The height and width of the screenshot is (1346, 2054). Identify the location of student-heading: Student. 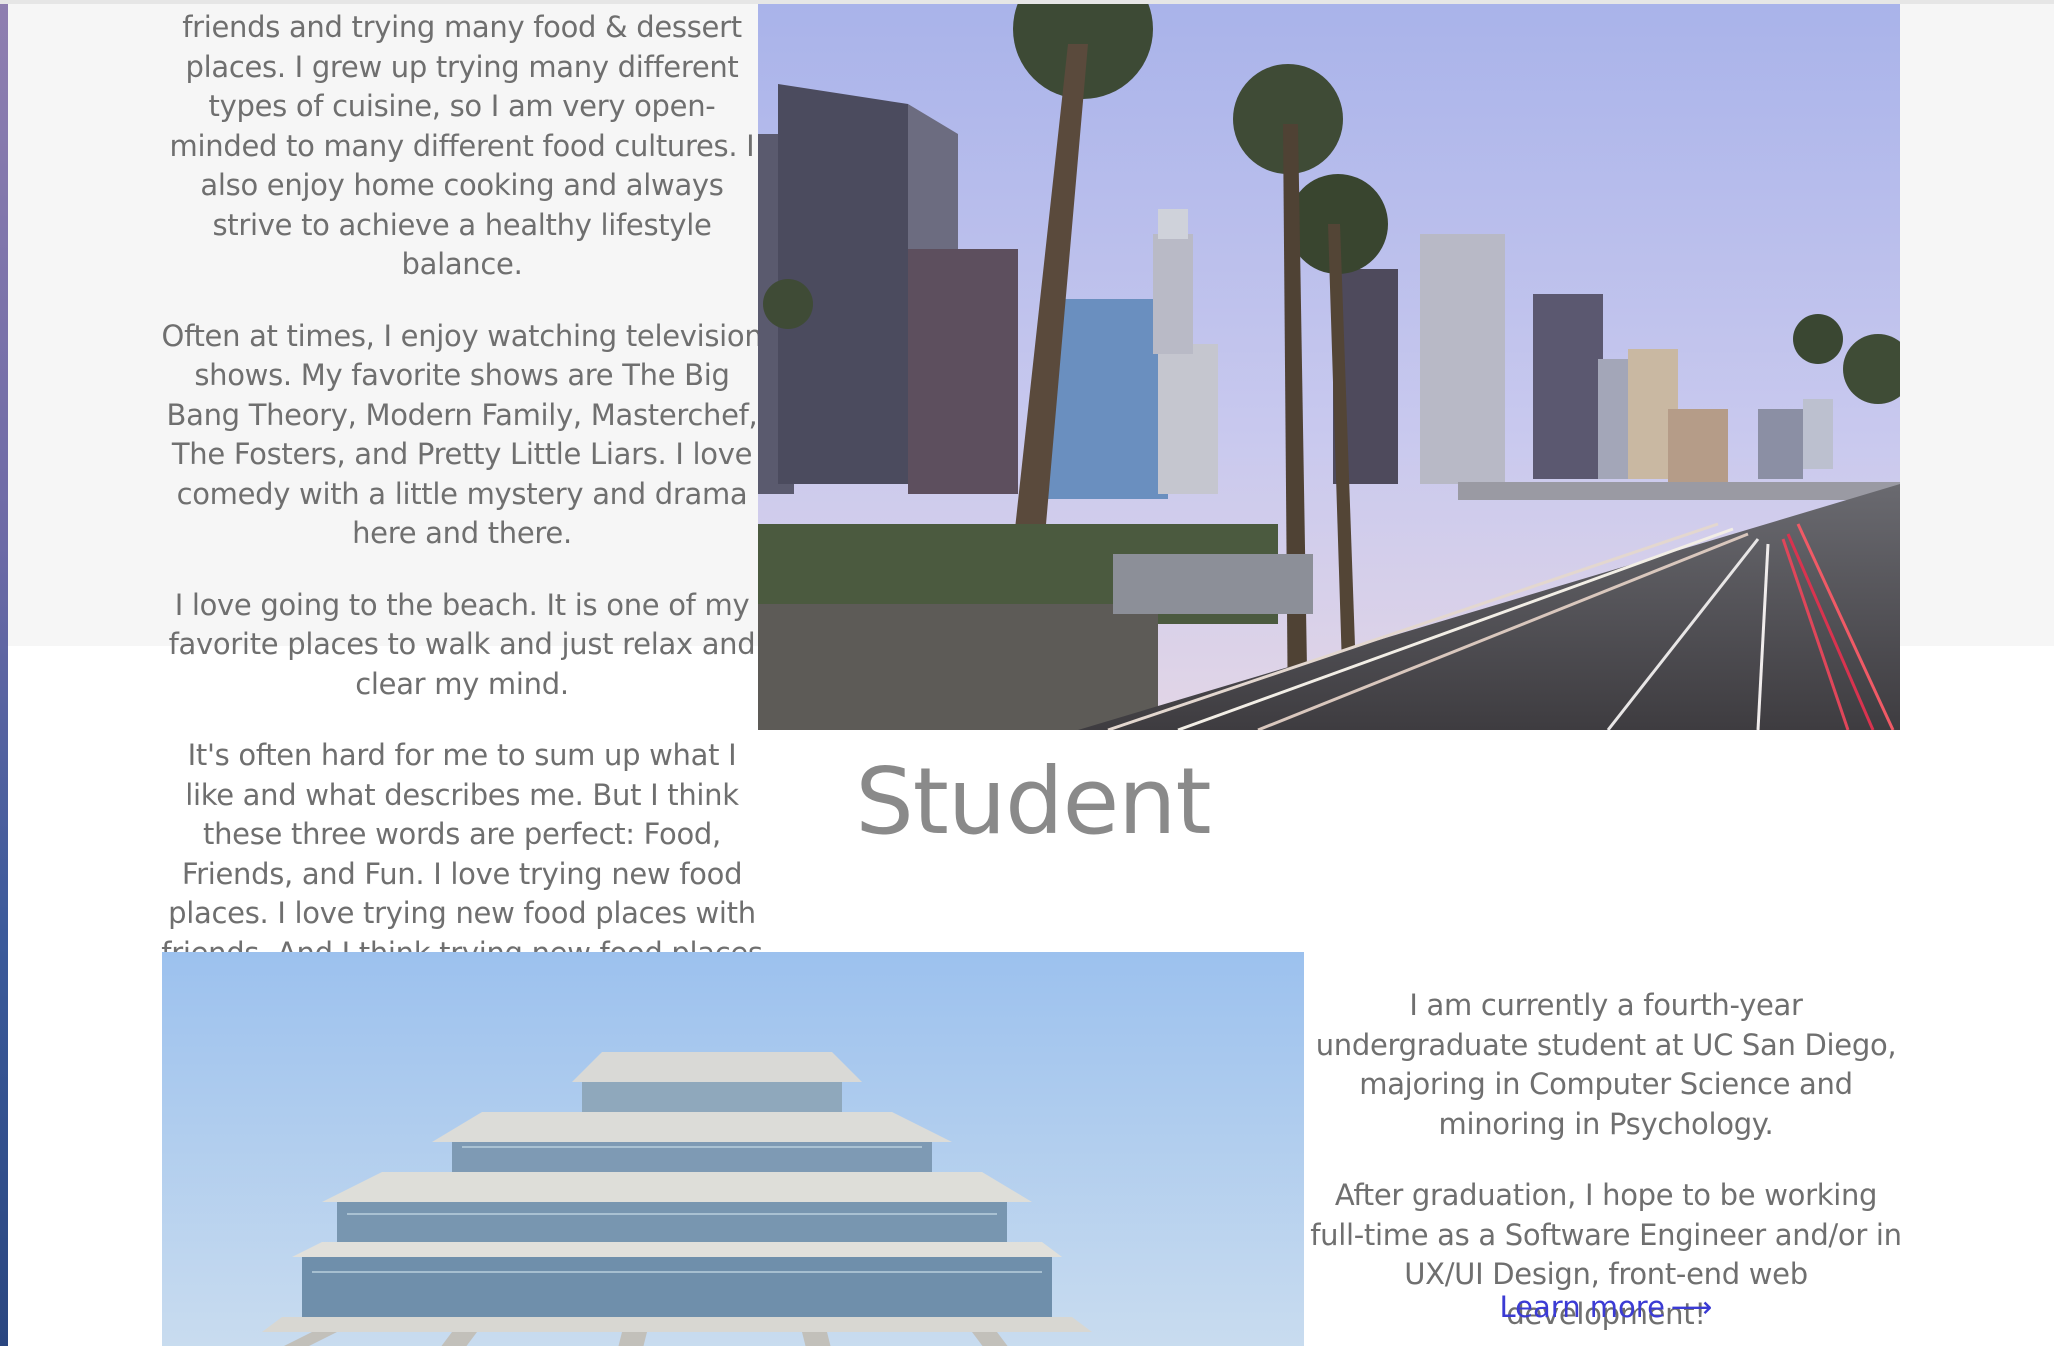
(1033, 801).